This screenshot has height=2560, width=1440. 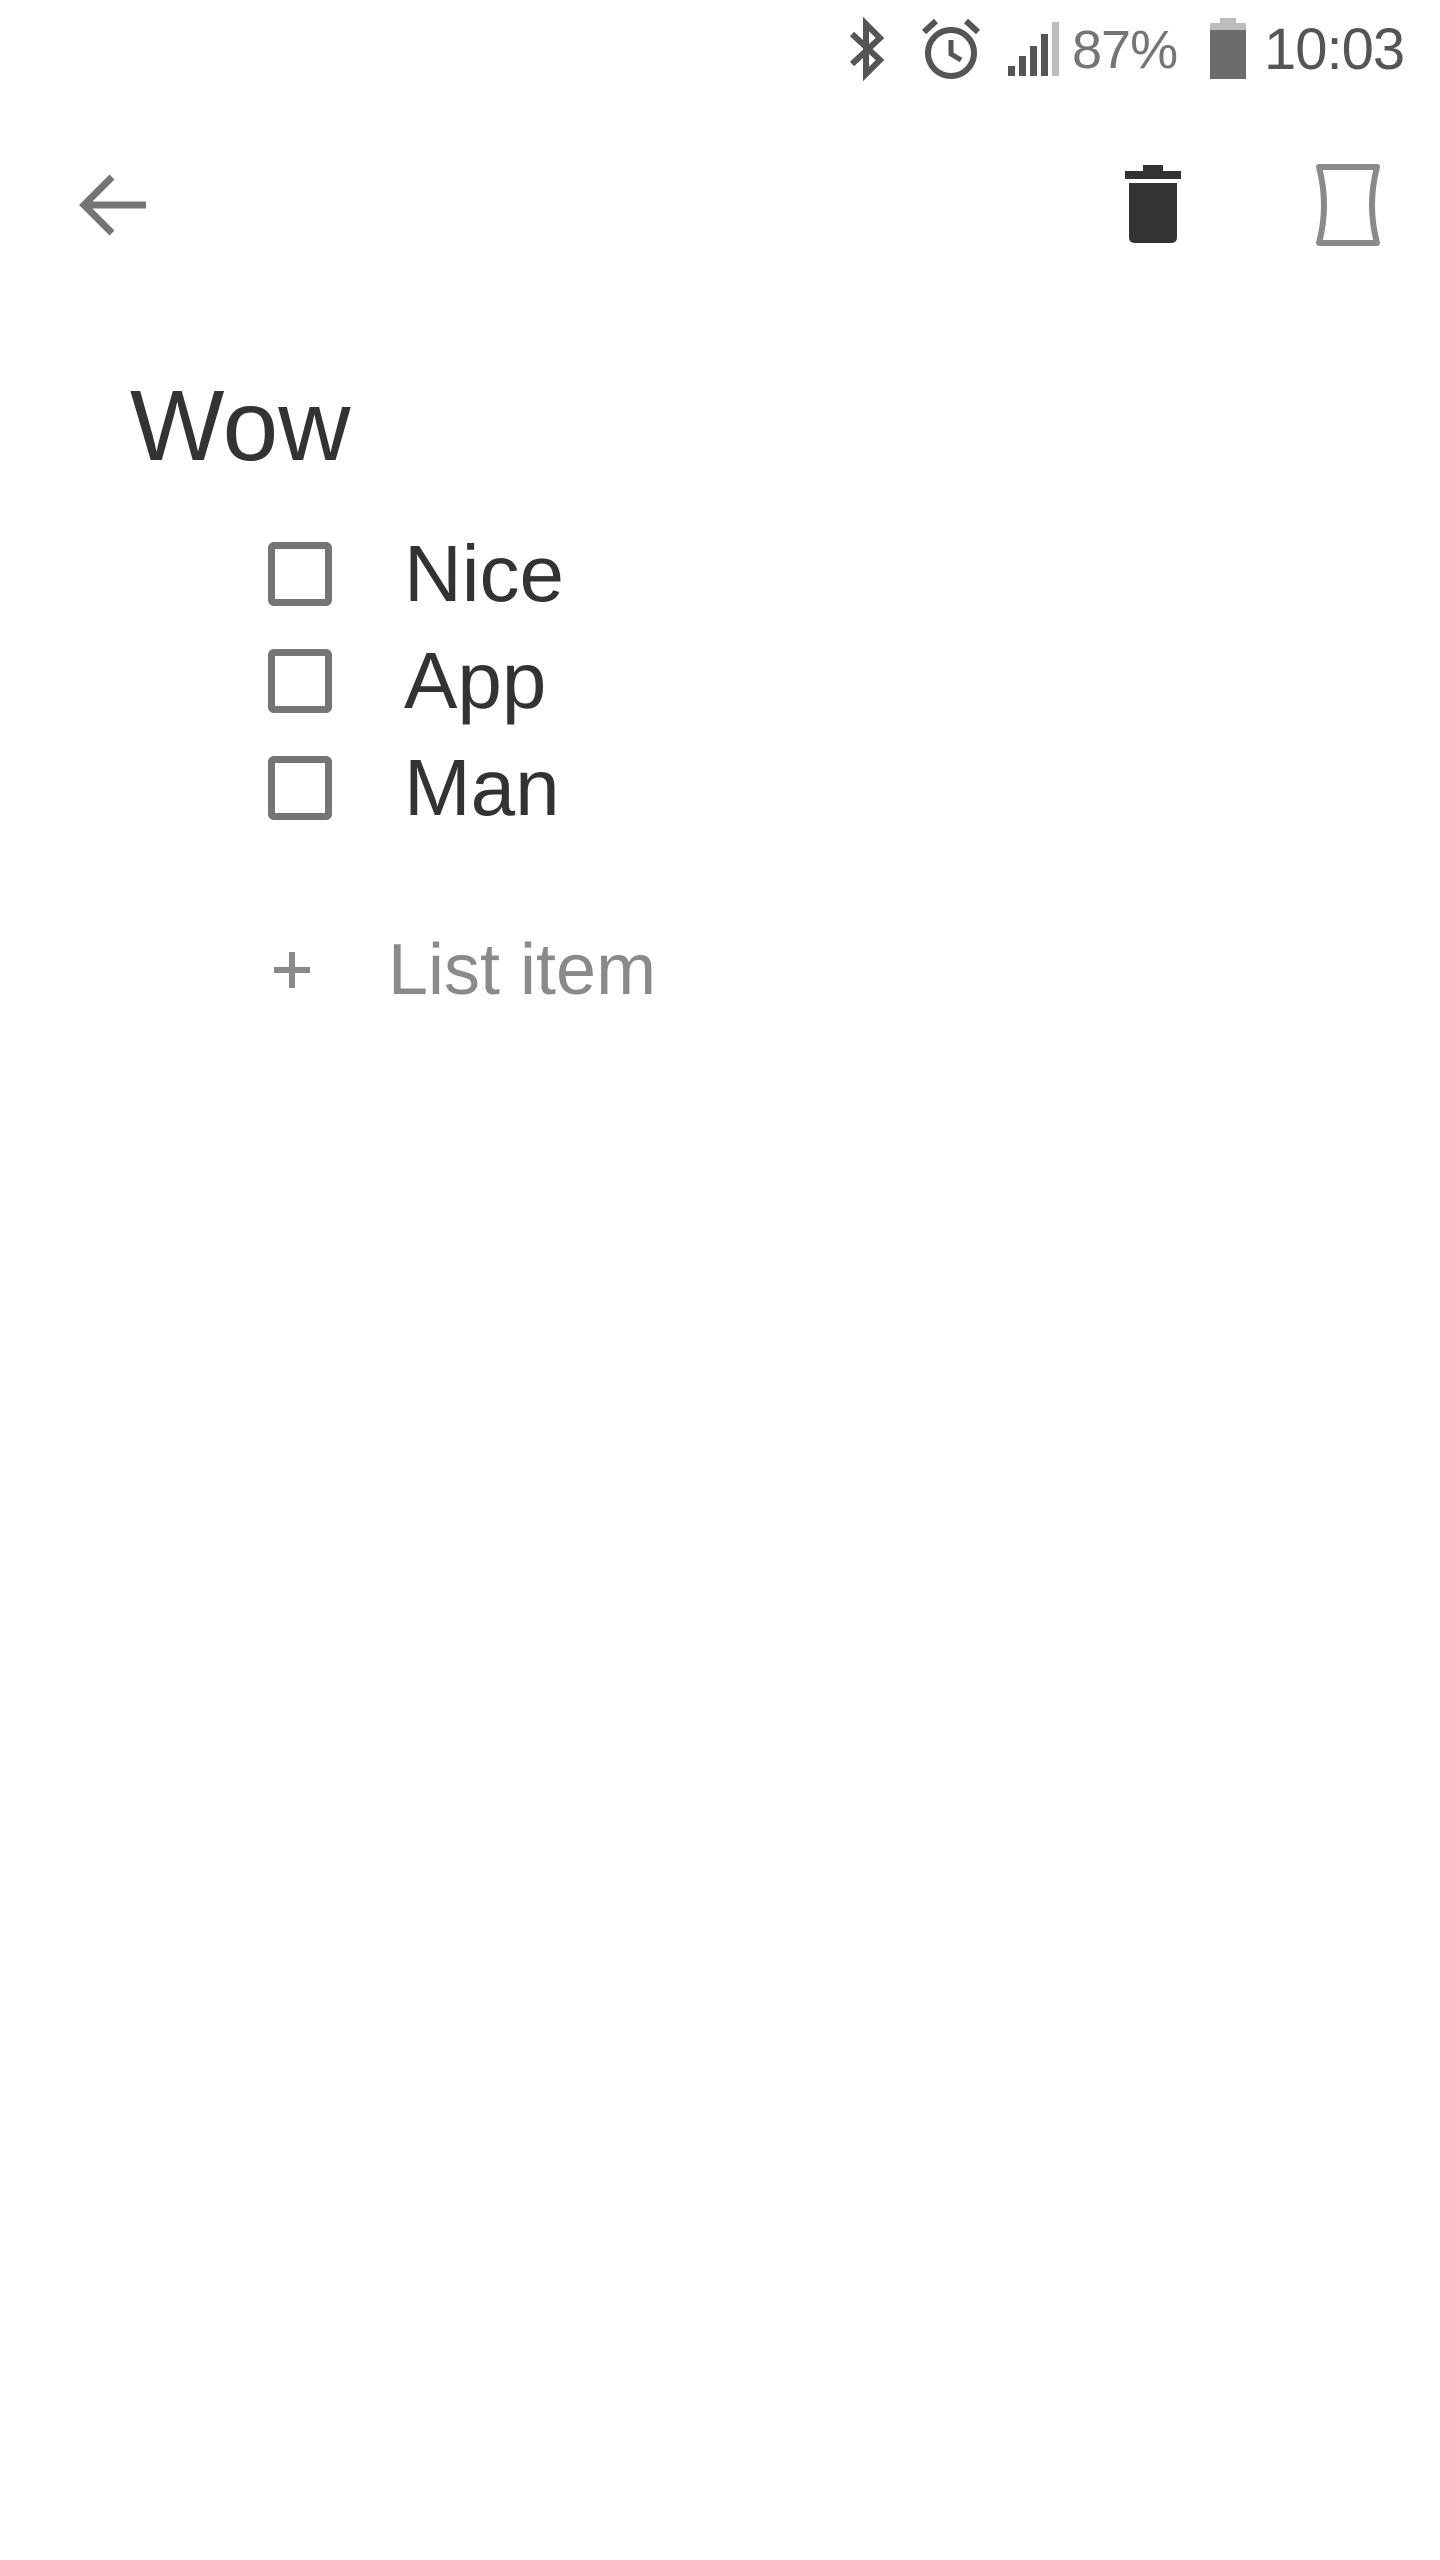 What do you see at coordinates (951, 51) in the screenshot?
I see `alarm-icon` at bounding box center [951, 51].